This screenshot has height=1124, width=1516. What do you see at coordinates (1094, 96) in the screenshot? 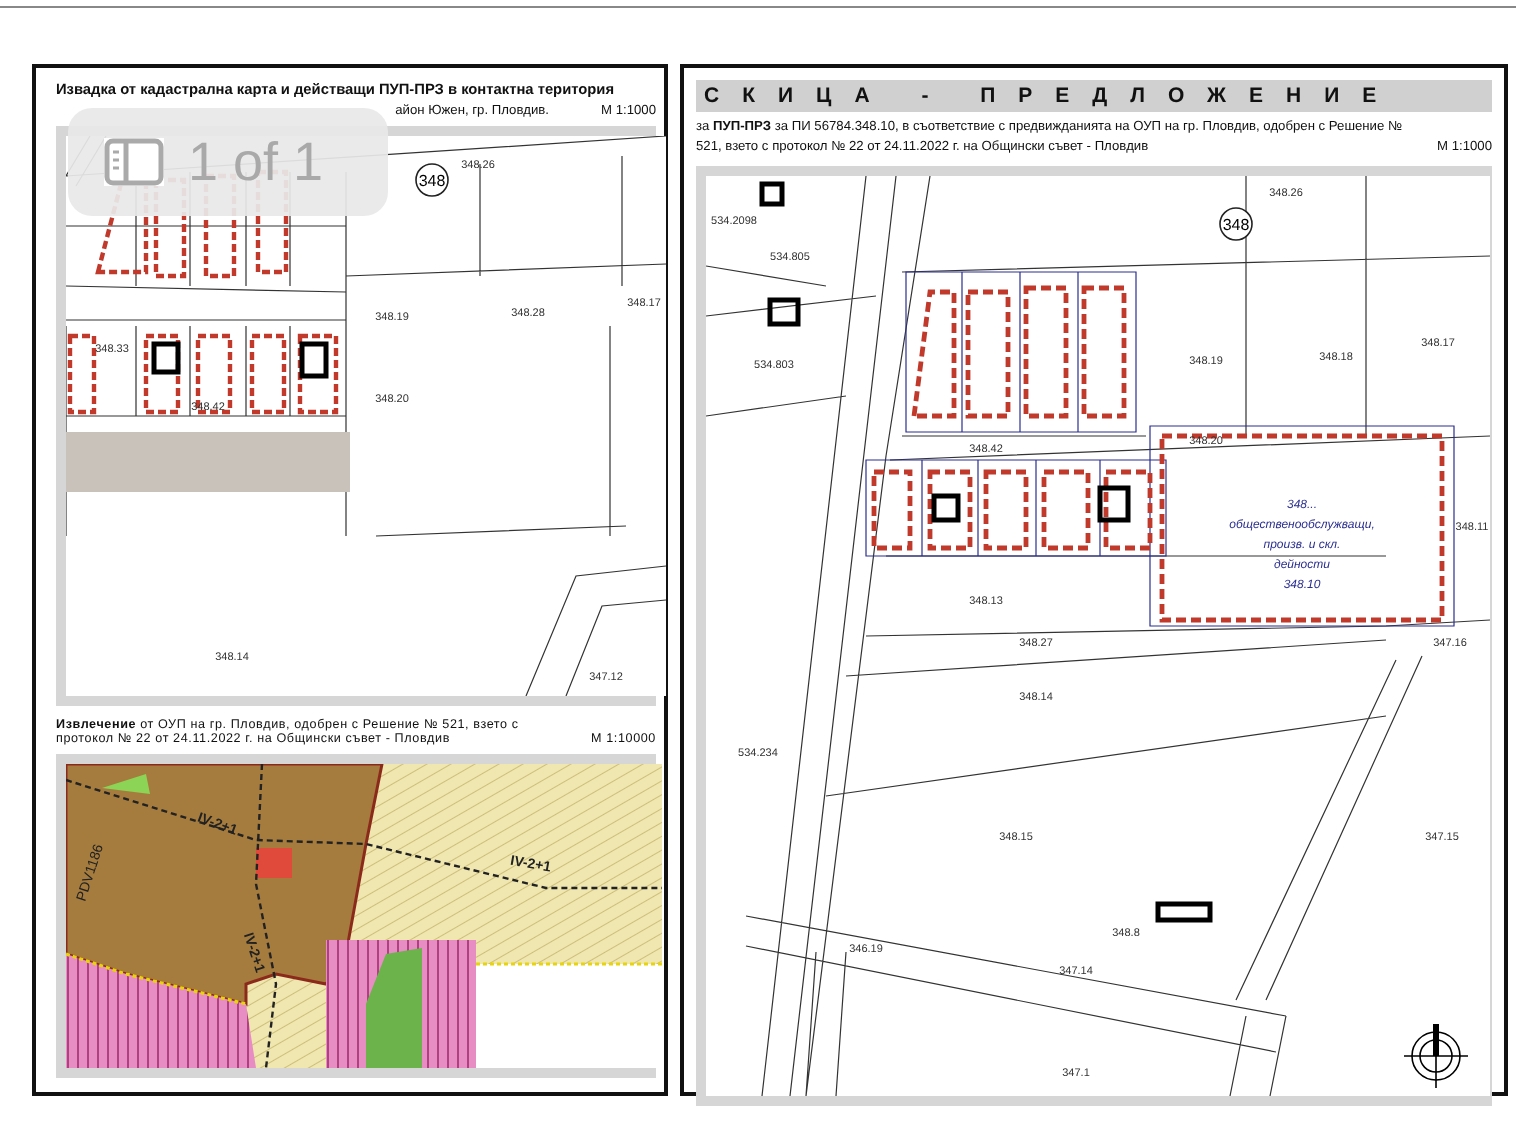
I see `sketch-title: СКИЦА - ПРЕДЛОЖЕНИЕ` at bounding box center [1094, 96].